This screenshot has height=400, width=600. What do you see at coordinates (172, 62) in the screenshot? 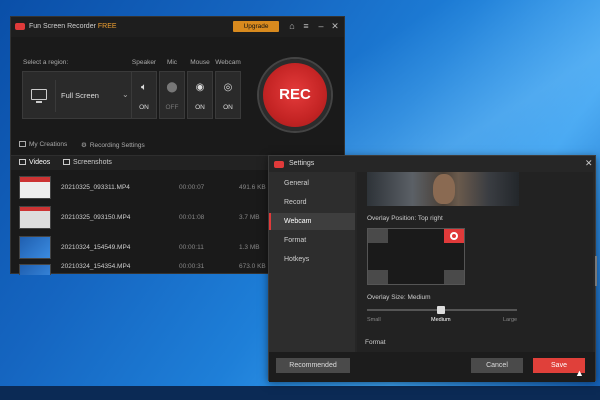
I see `mic-label: Mic` at bounding box center [172, 62].